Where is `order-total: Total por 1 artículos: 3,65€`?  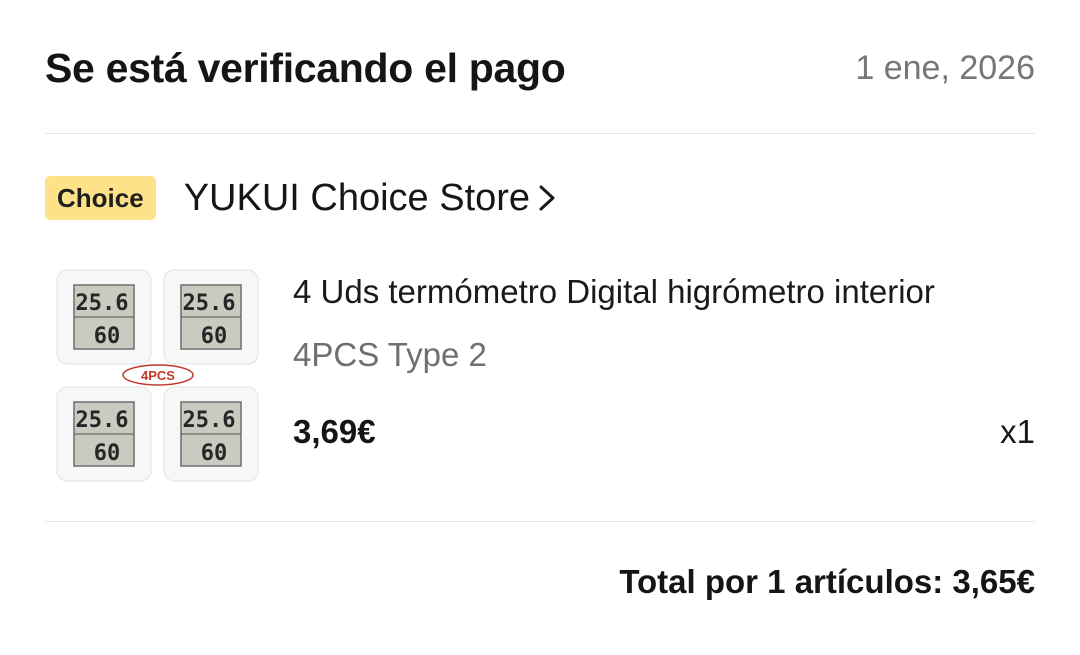 order-total: Total por 1 artículos: 3,65€ is located at coordinates (827, 581).